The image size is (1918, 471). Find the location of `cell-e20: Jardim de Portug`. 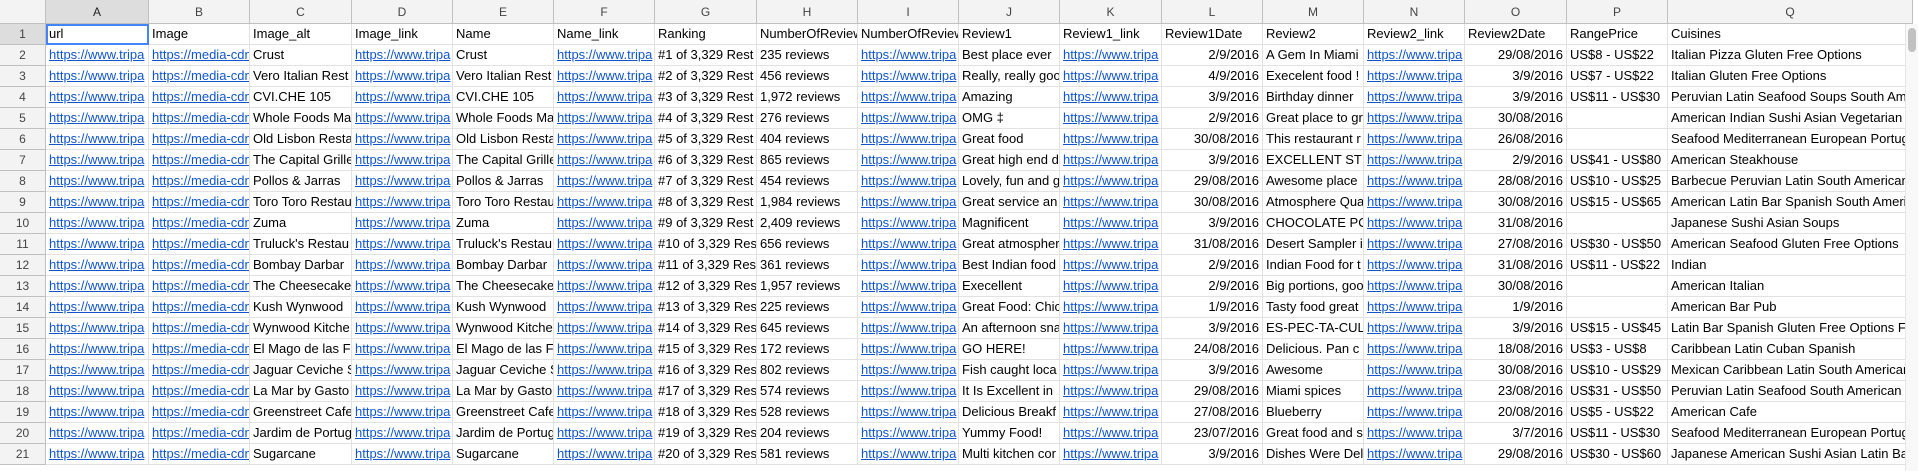

cell-e20: Jardim de Portug is located at coordinates (503, 433).